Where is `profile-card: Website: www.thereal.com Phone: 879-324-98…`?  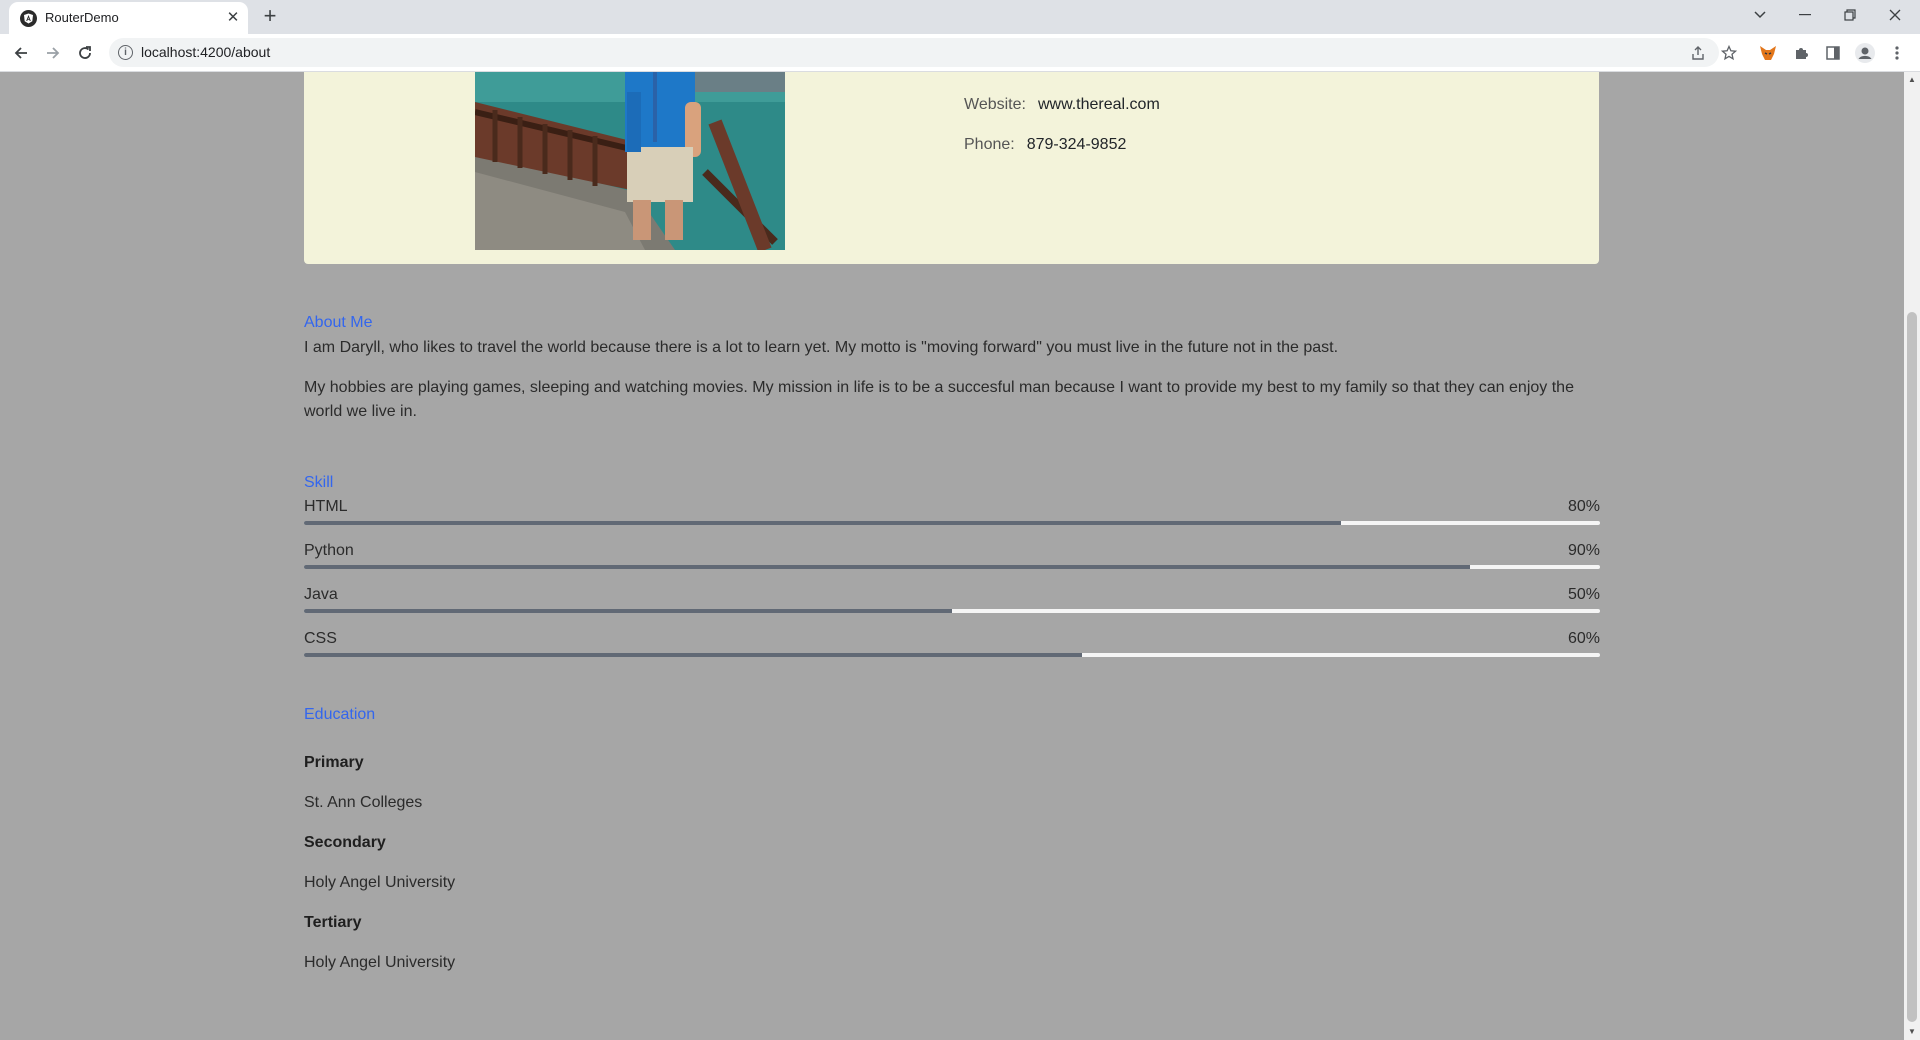 profile-card: Website: www.thereal.com Phone: 879-324-98… is located at coordinates (951, 168).